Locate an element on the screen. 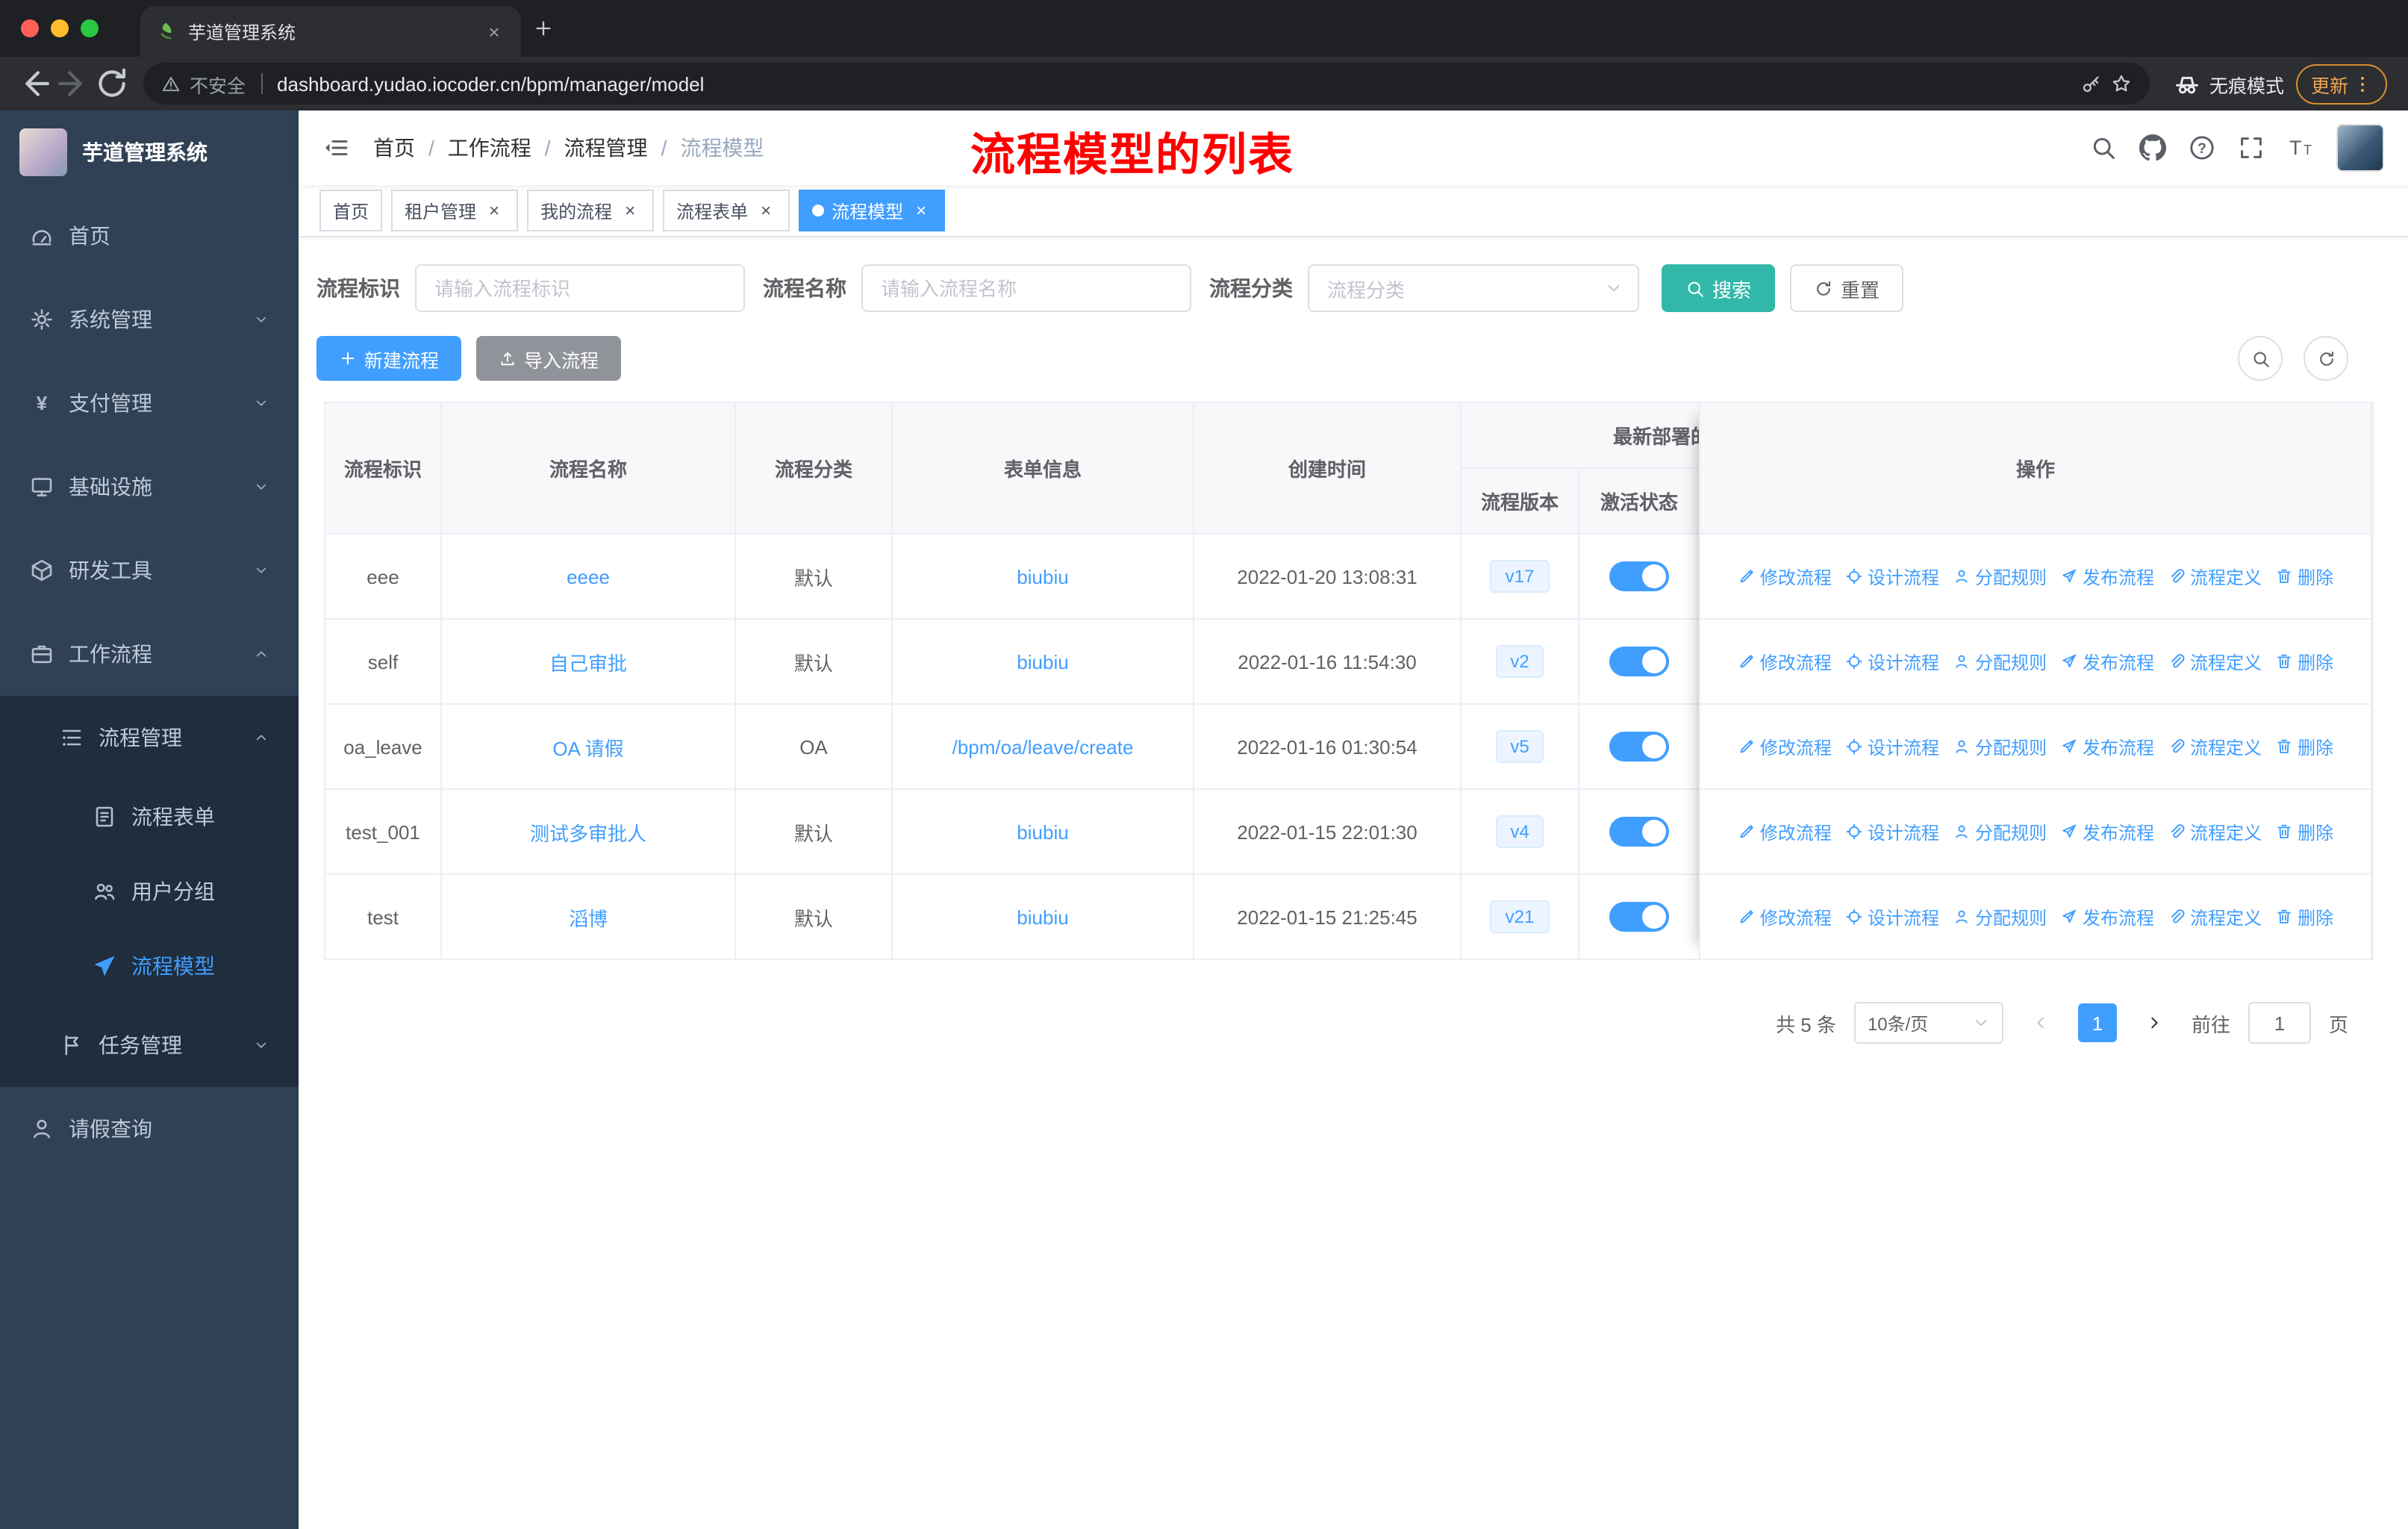 This screenshot has height=1529, width=2408. form-link: /bpm/oa/leave/create is located at coordinates (1043, 746).